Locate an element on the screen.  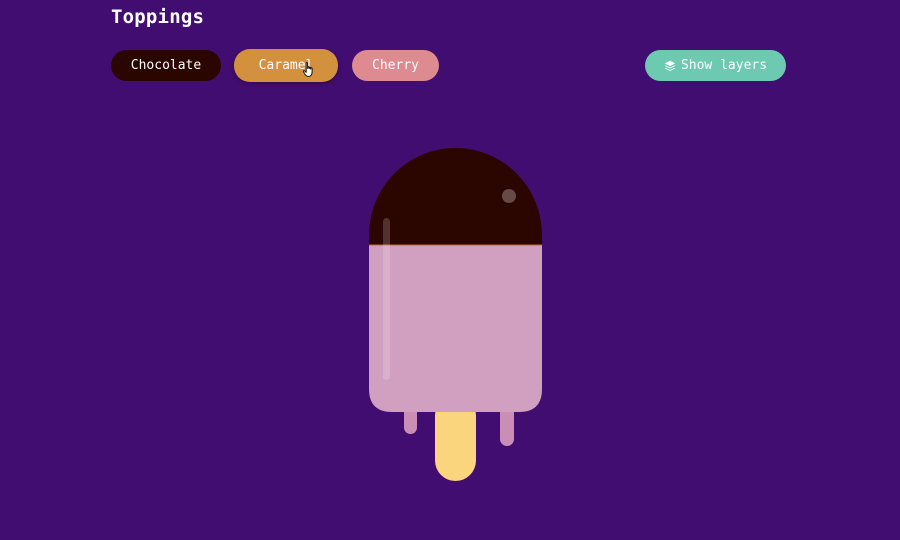
popsicle-illustration is located at coordinates (455, 314).